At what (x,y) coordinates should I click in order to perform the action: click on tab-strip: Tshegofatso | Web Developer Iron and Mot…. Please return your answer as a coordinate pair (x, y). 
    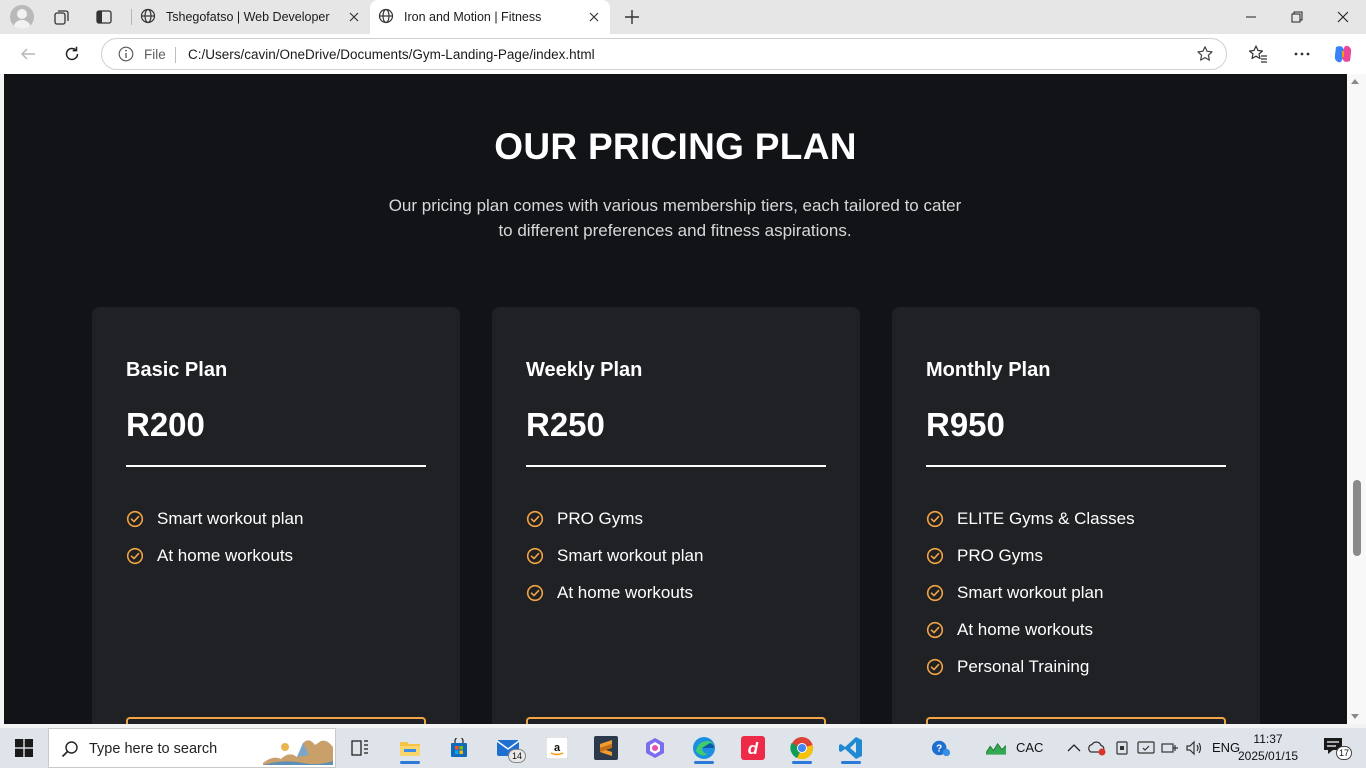
    Looking at the image, I should click on (683, 17).